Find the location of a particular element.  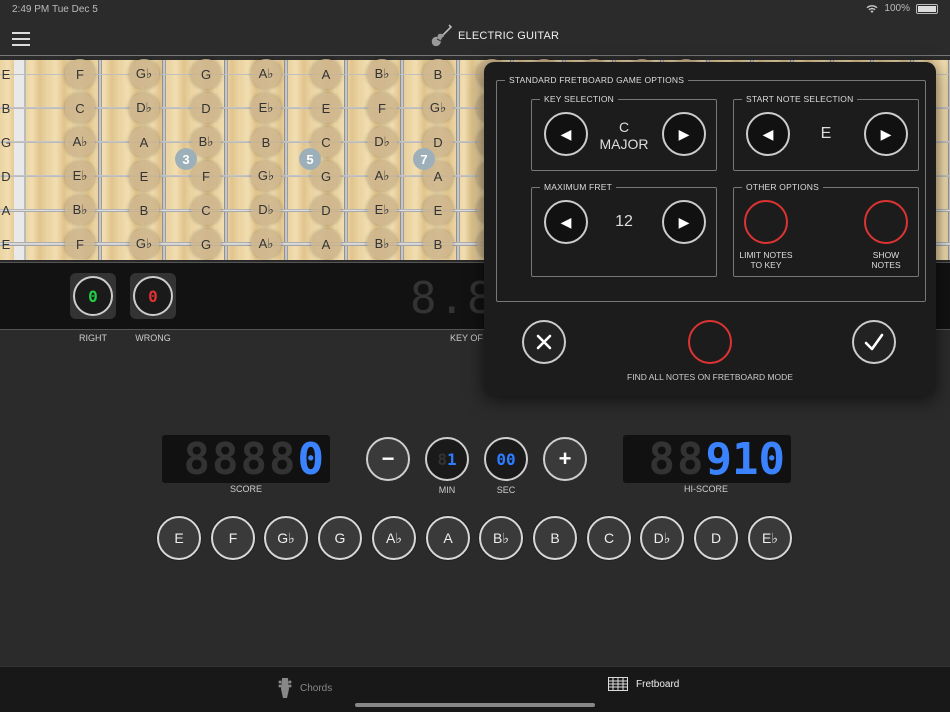

note-answer-button: A♭ is located at coordinates (394, 538).